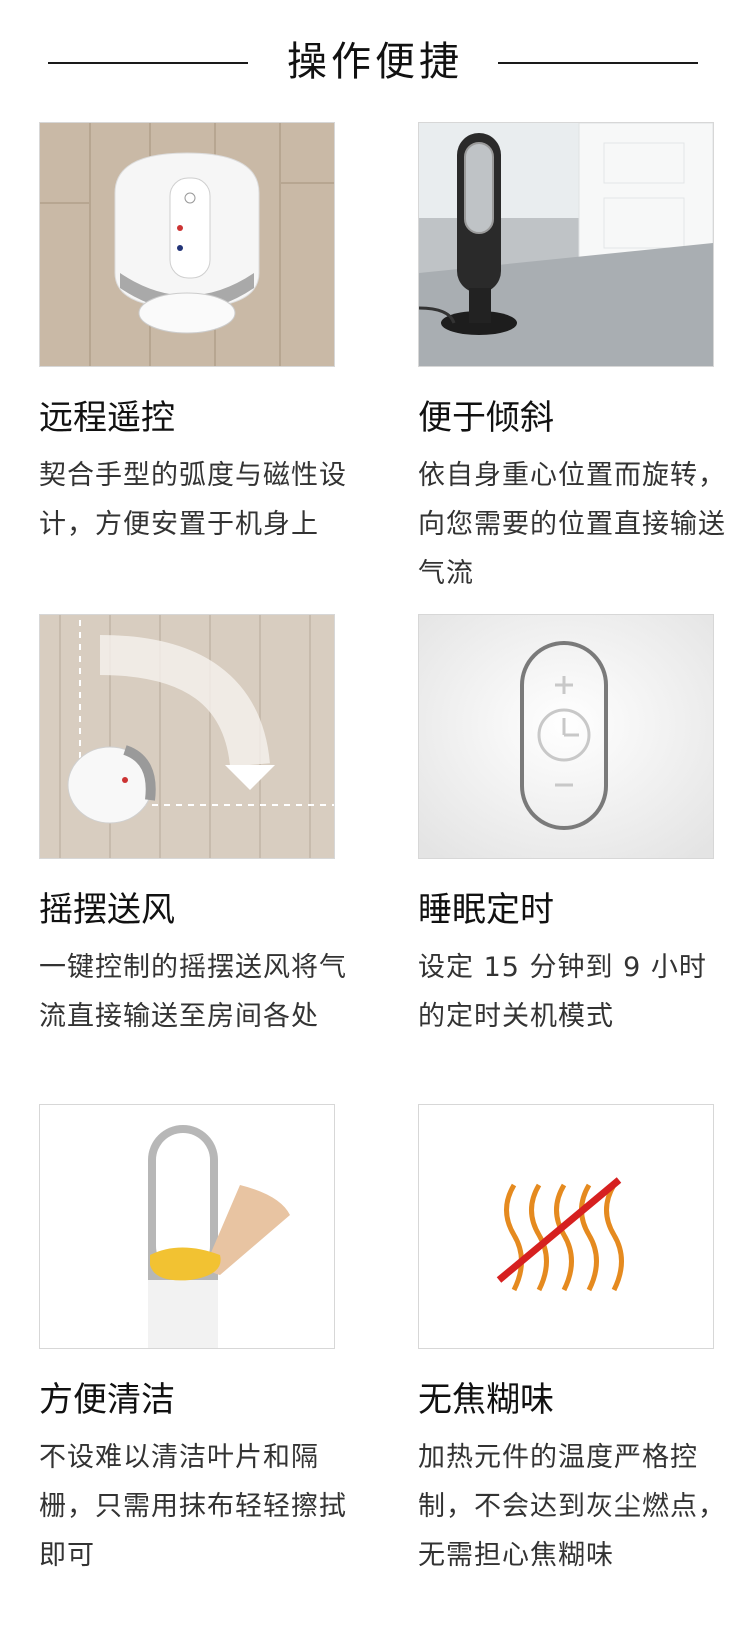 The width and height of the screenshot is (750, 1637). I want to click on feature-card-remote: 远程遥控 契合手型的弧度与磁性设计，方便安置于机身上, so click(204, 335).